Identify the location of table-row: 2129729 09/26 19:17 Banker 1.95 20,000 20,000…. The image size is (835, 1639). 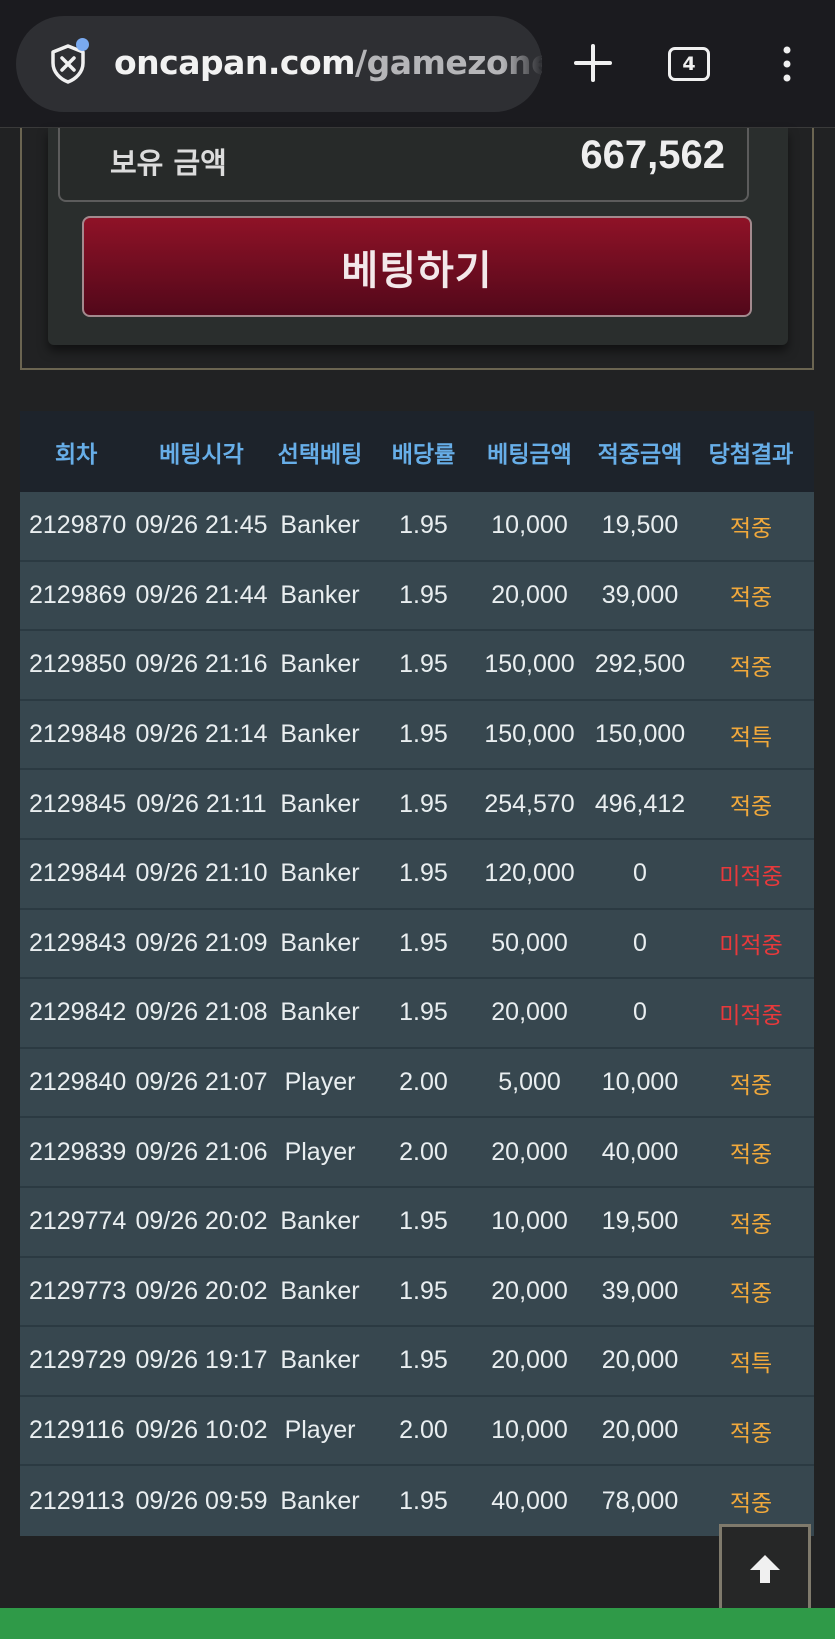
(417, 1362).